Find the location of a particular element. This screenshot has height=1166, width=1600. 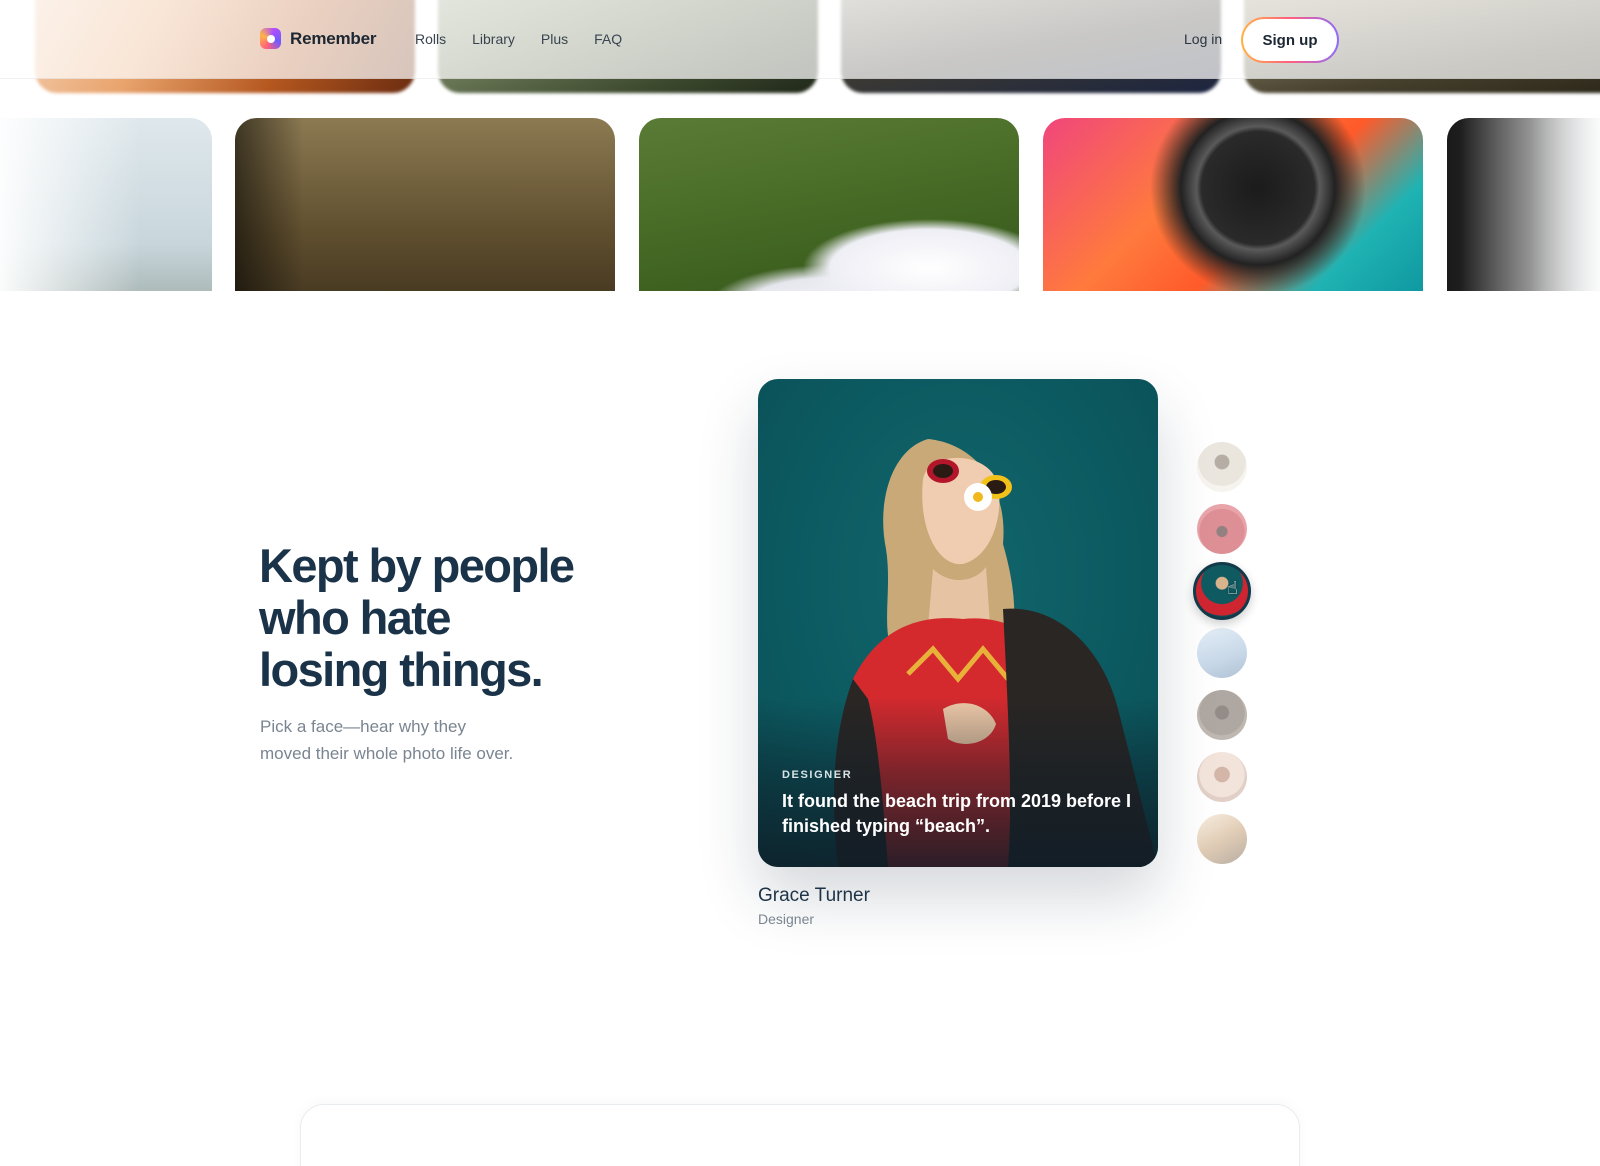

section-headline: Kept by people who hate losing things. is located at coordinates (439, 618).